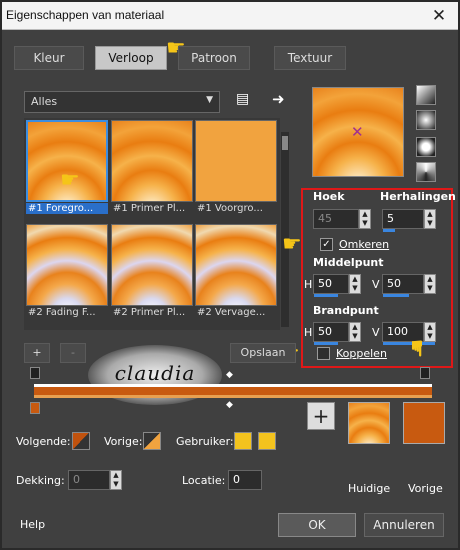  I want to click on remove-gradient-button: -, so click(73, 353).